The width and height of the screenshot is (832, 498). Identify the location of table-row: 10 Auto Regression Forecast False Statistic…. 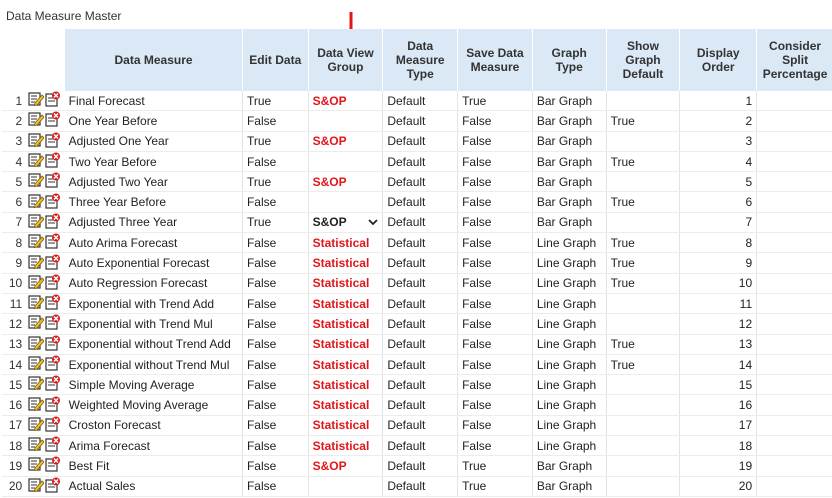
(417, 283).